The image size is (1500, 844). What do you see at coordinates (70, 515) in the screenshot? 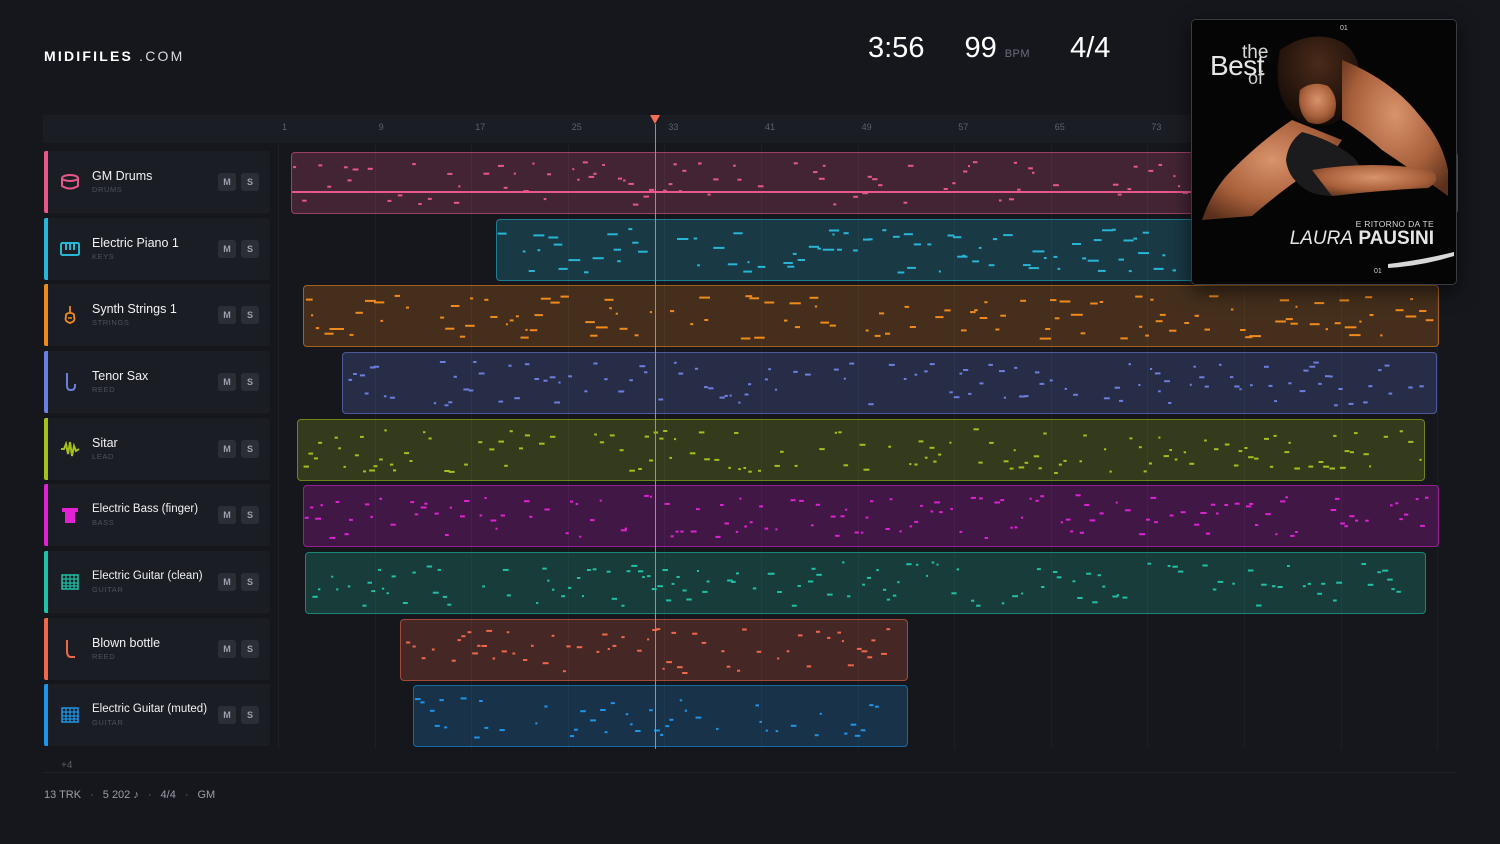
I see `bass-amp-icon` at bounding box center [70, 515].